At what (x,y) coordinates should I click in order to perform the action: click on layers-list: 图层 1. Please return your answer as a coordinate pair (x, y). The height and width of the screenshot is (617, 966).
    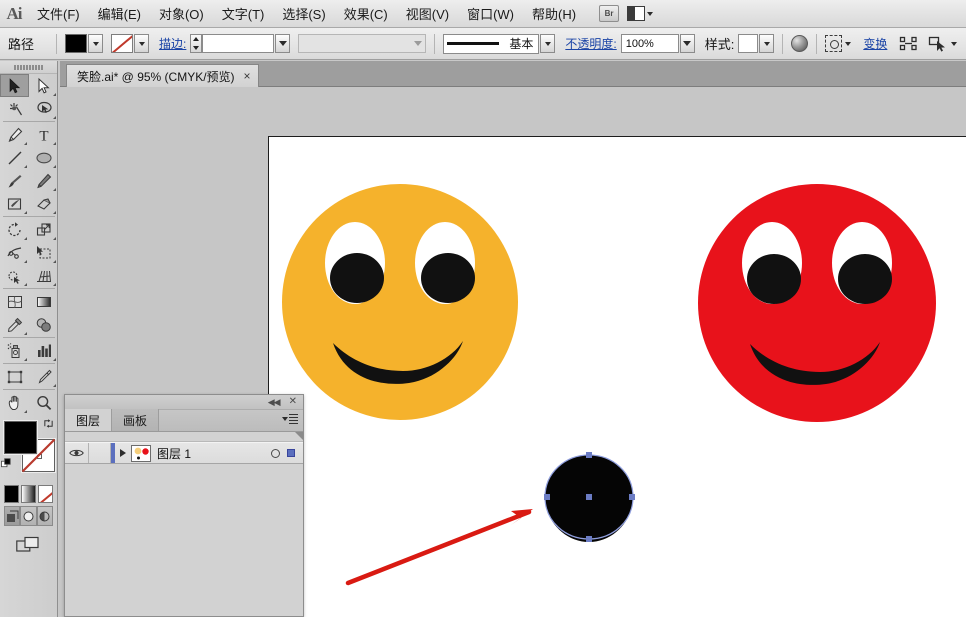
    Looking at the image, I should click on (184, 523).